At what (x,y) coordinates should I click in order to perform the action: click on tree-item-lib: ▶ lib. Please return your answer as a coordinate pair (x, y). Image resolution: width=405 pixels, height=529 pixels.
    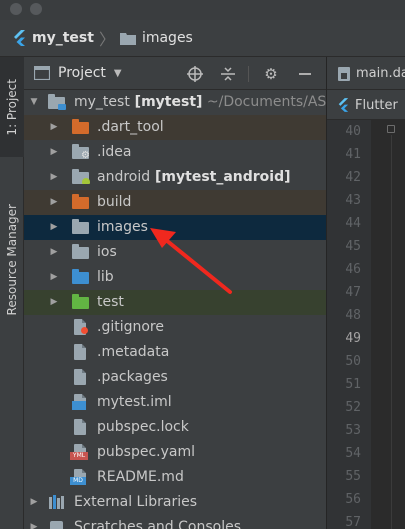
    Looking at the image, I should click on (175, 277).